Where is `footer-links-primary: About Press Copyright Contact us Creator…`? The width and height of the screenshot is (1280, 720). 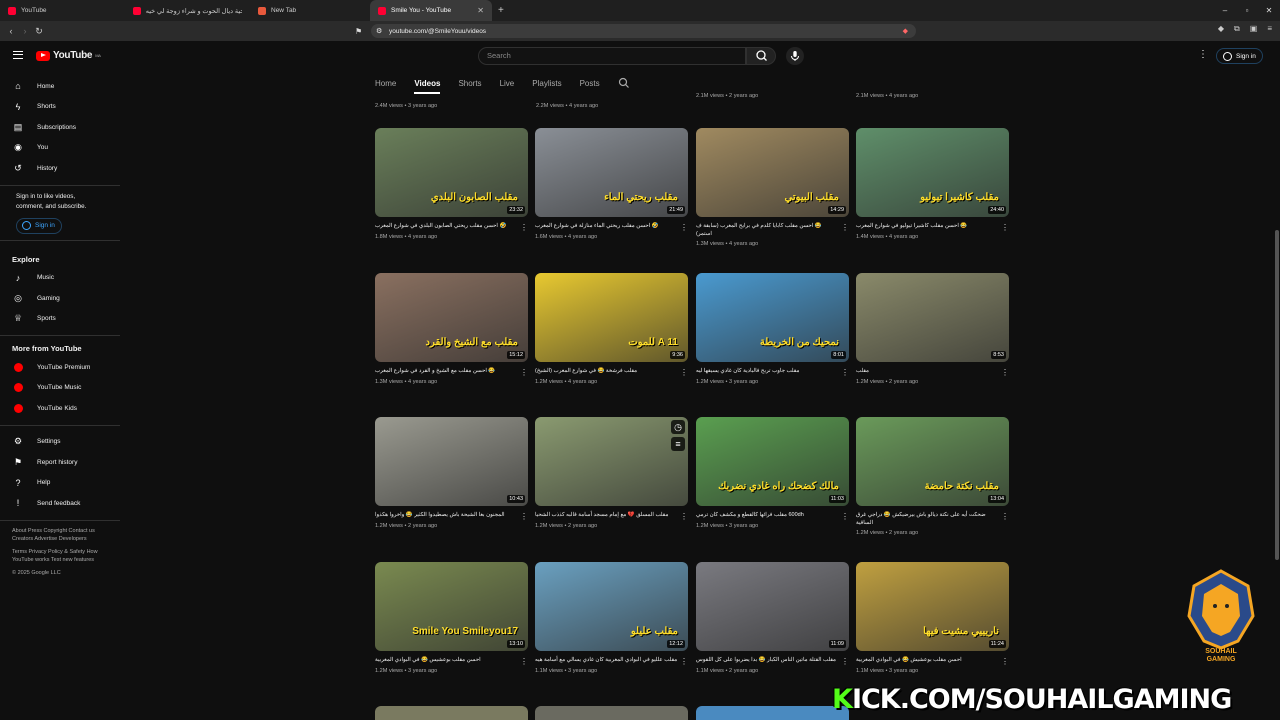 footer-links-primary: About Press Copyright Contact us Creator… is located at coordinates (60, 535).